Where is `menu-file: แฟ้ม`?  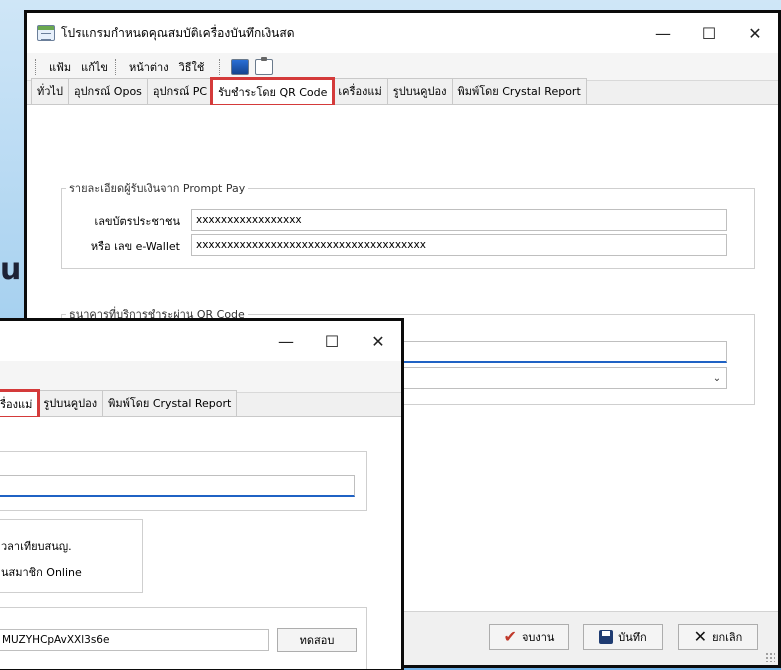
menu-file: แฟ้ม is located at coordinates (60, 67).